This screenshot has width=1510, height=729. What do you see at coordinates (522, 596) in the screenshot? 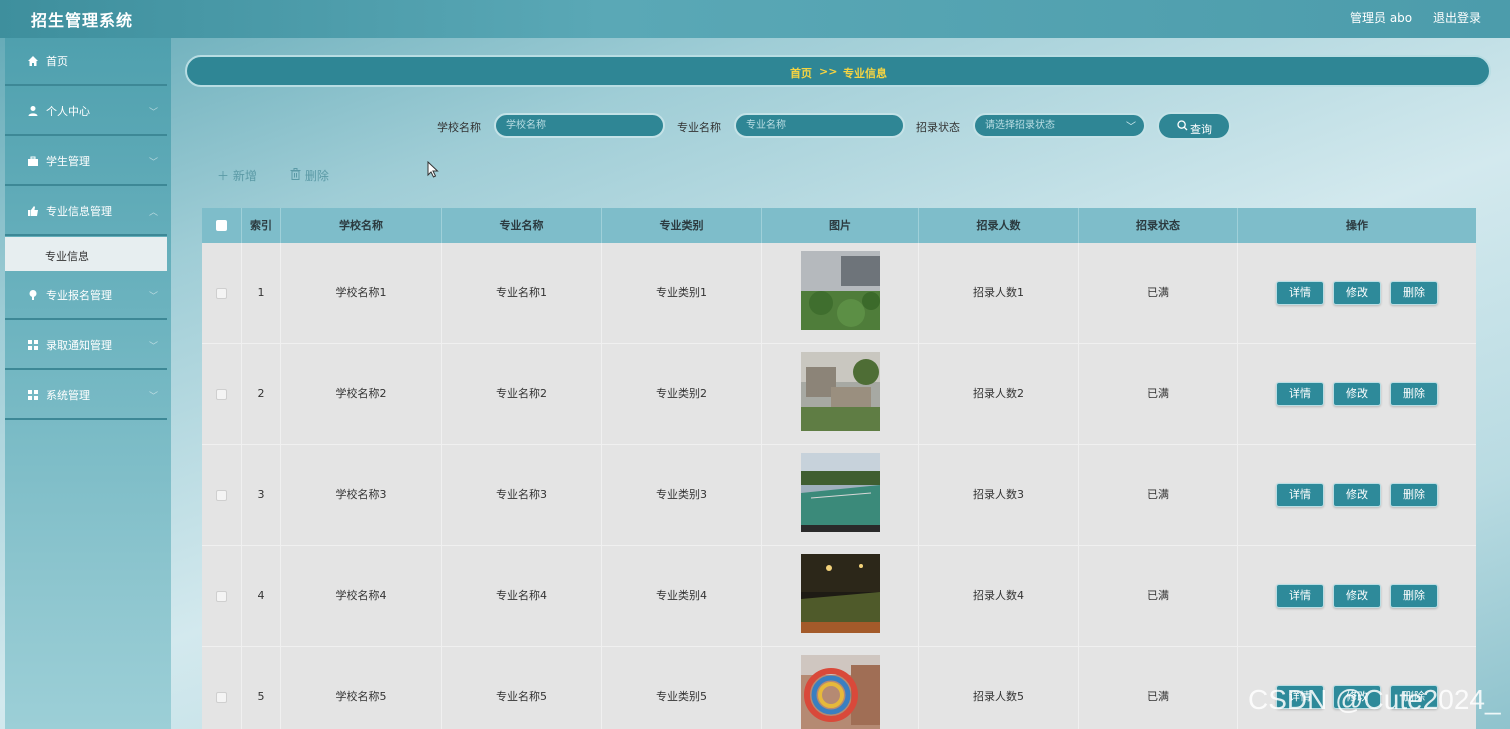
I see `cell-major-name: 专业名称4` at bounding box center [522, 596].